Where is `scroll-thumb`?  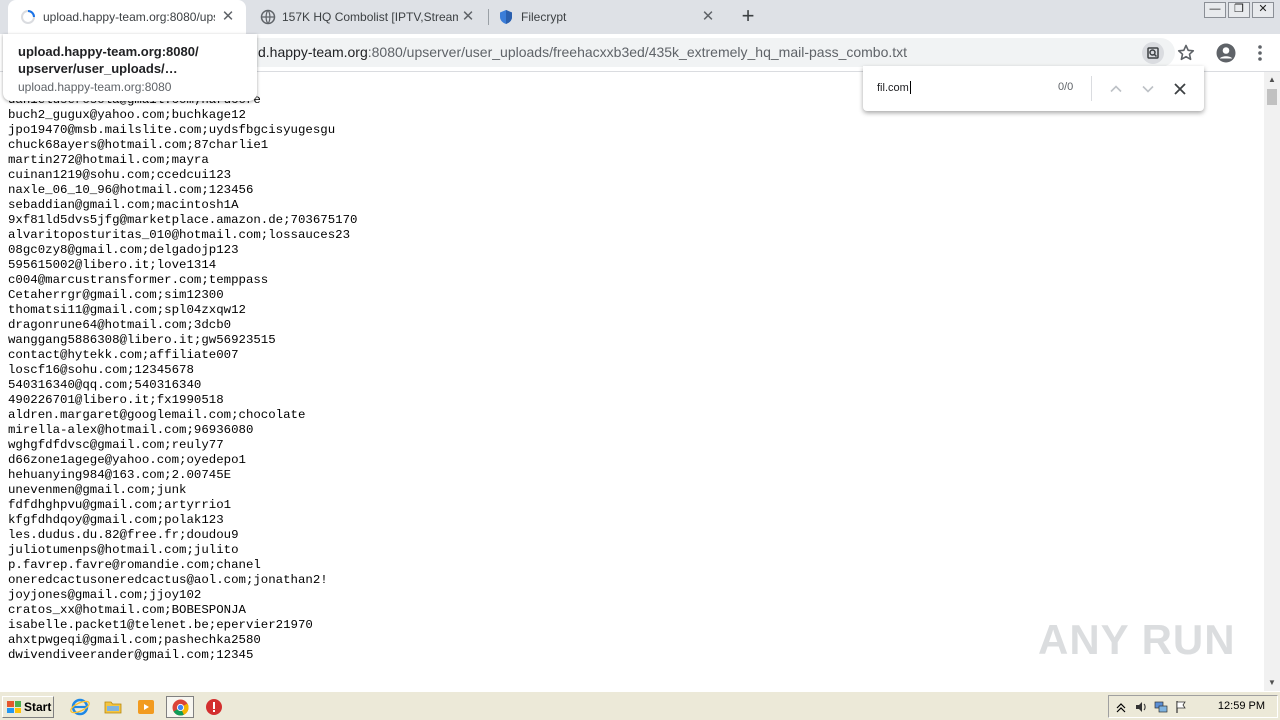
scroll-thumb is located at coordinates (1272, 97).